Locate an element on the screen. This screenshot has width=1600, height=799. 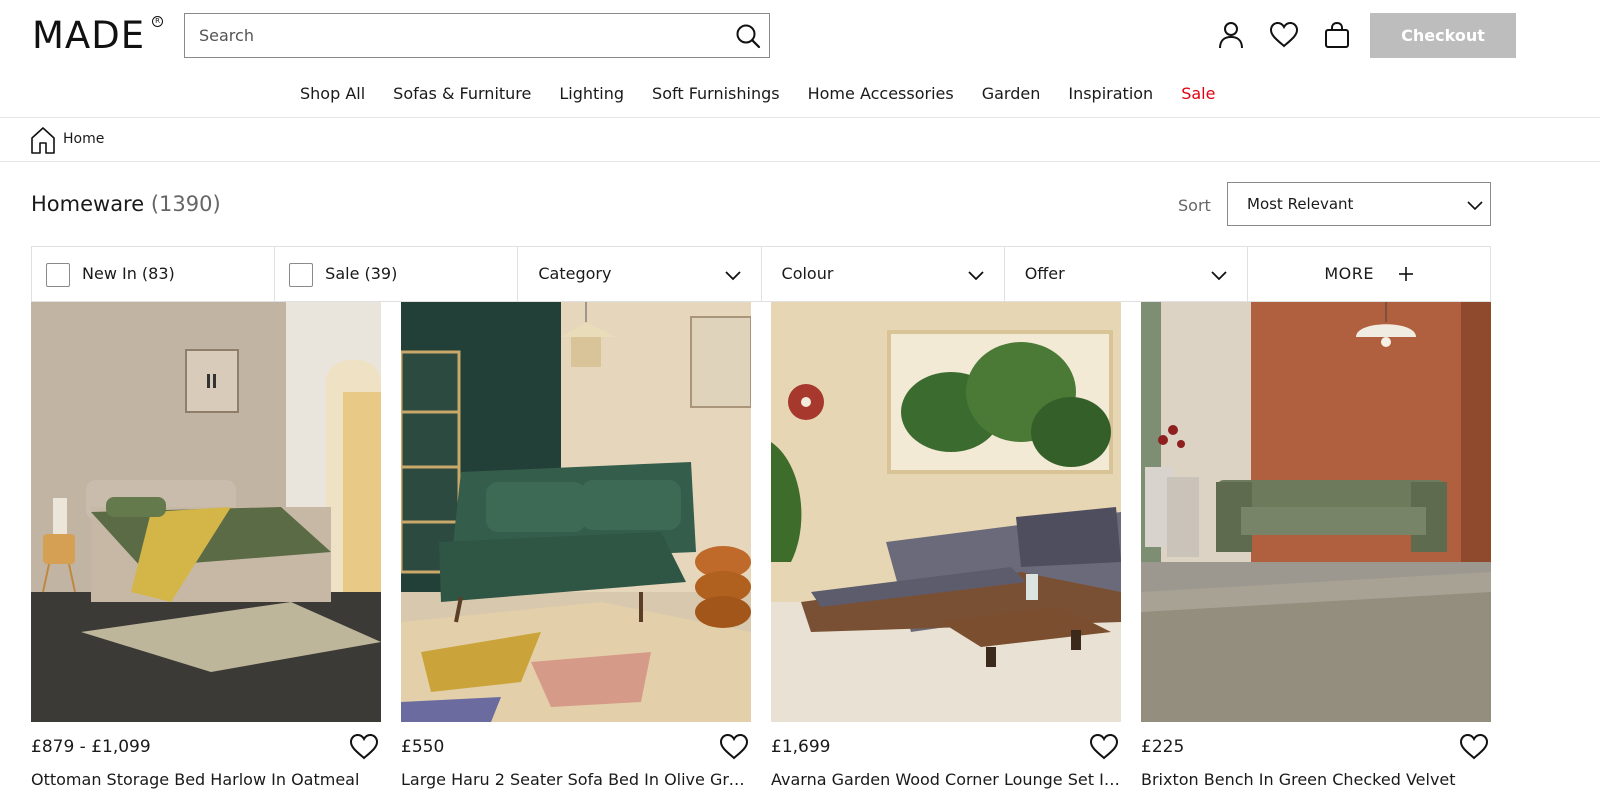
product-price: £550 is located at coordinates (423, 747).